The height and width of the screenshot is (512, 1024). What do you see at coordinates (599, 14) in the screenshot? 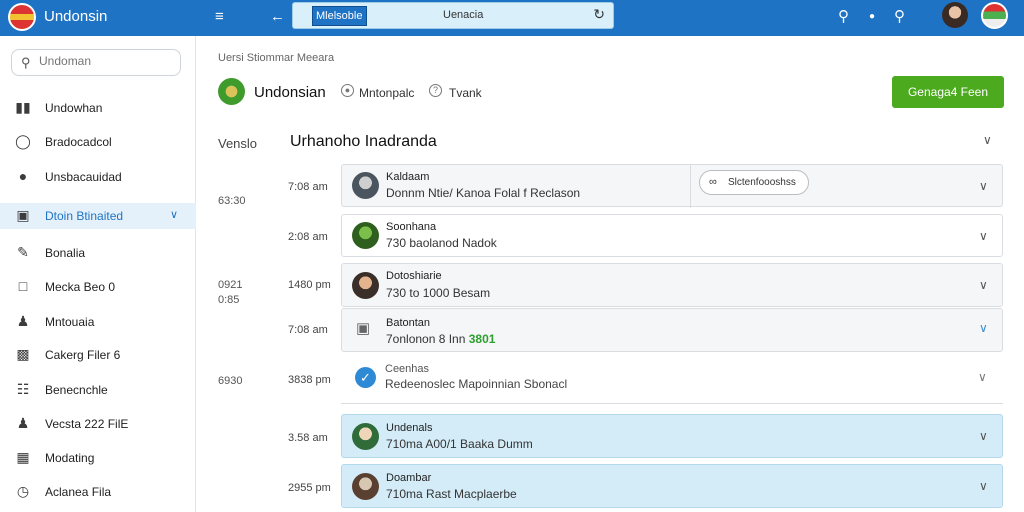
I see `refresh-icon: ↻` at bounding box center [599, 14].